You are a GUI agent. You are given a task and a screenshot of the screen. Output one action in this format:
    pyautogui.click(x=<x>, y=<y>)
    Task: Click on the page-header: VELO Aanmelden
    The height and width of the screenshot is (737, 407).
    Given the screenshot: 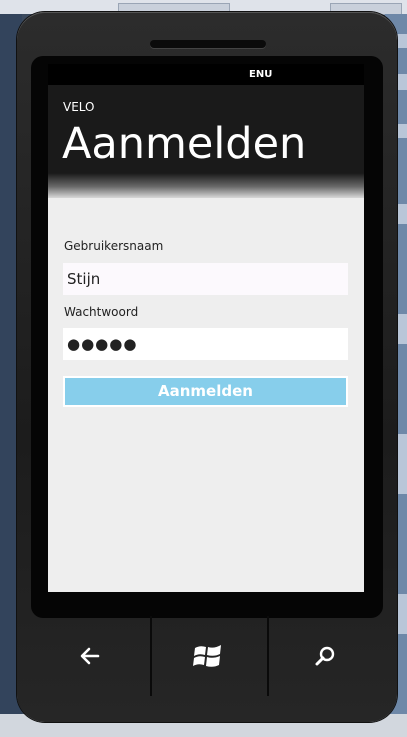 What is the action you would take?
    pyautogui.click(x=206, y=141)
    